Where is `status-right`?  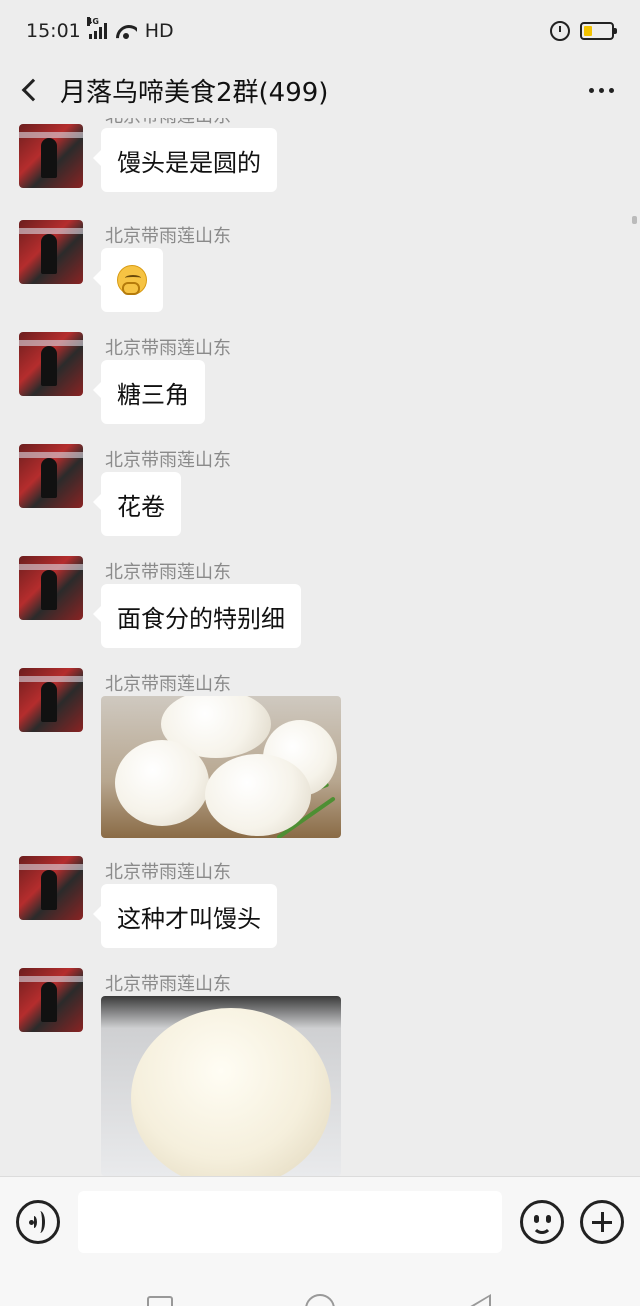
status-right is located at coordinates (583, 31).